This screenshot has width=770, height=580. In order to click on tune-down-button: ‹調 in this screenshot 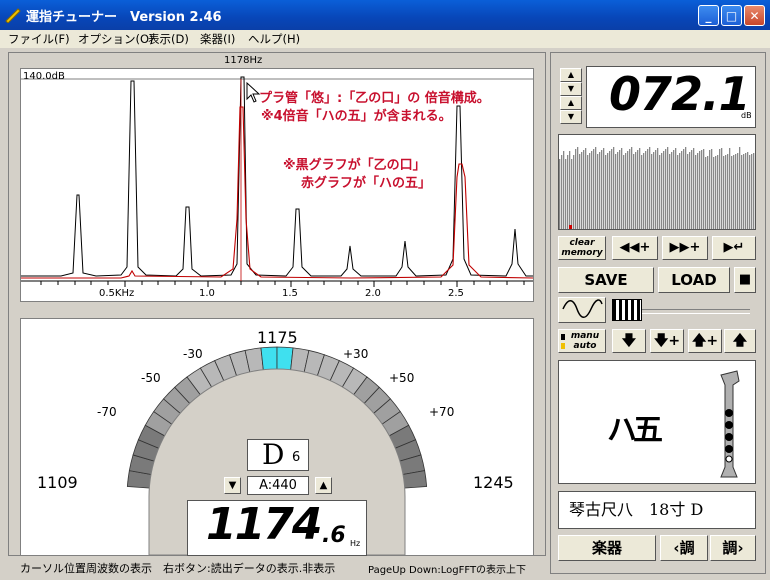, I will do `click(684, 548)`.